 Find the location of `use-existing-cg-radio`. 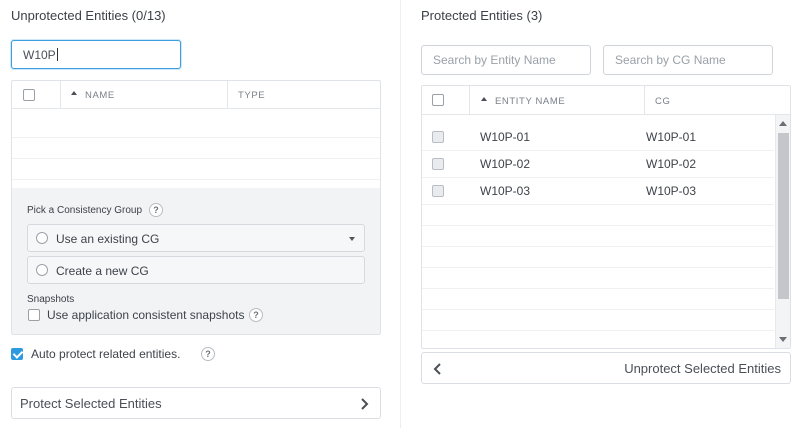

use-existing-cg-radio is located at coordinates (42, 238).